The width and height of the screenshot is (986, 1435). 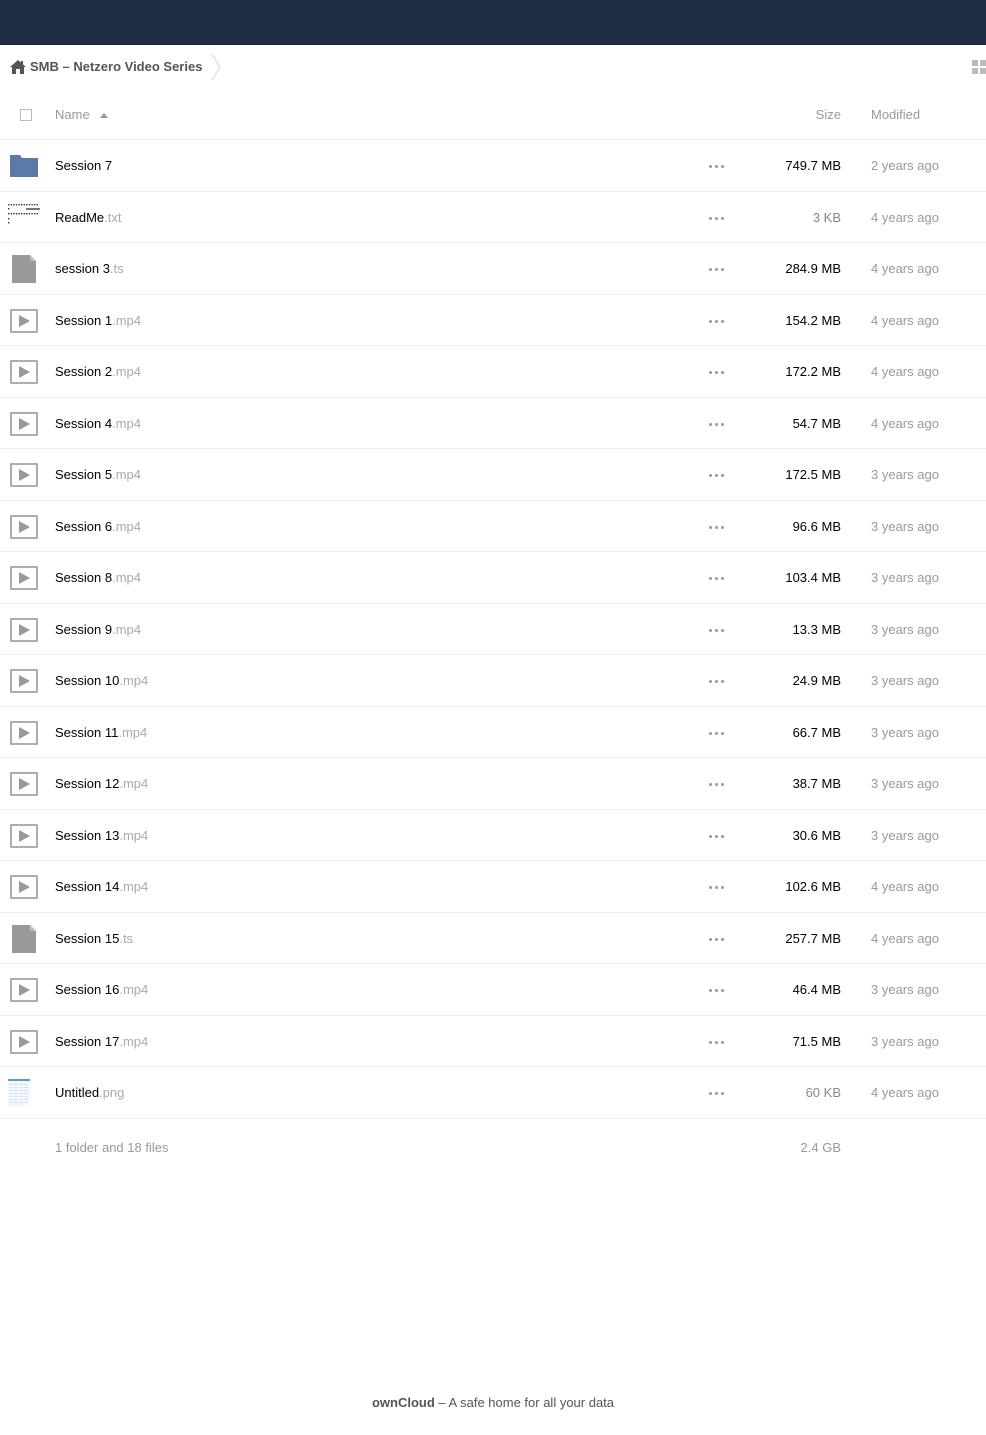 I want to click on file-basename: Session 13, so click(x=87, y=835).